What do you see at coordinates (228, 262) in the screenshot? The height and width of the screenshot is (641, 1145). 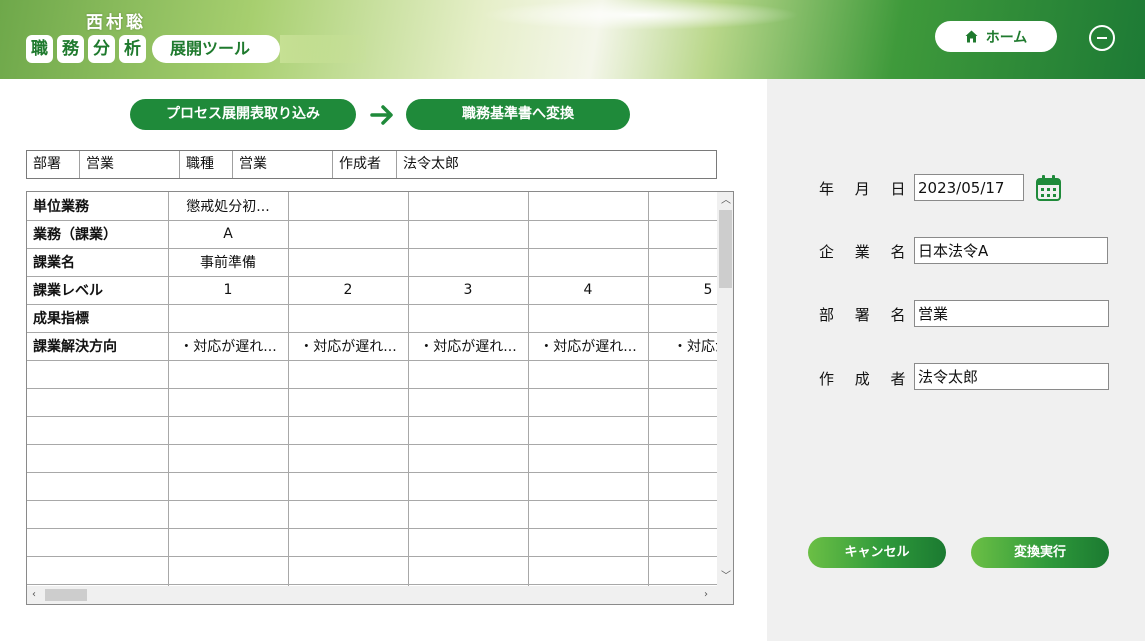 I see `grid-cell: 事前準備` at bounding box center [228, 262].